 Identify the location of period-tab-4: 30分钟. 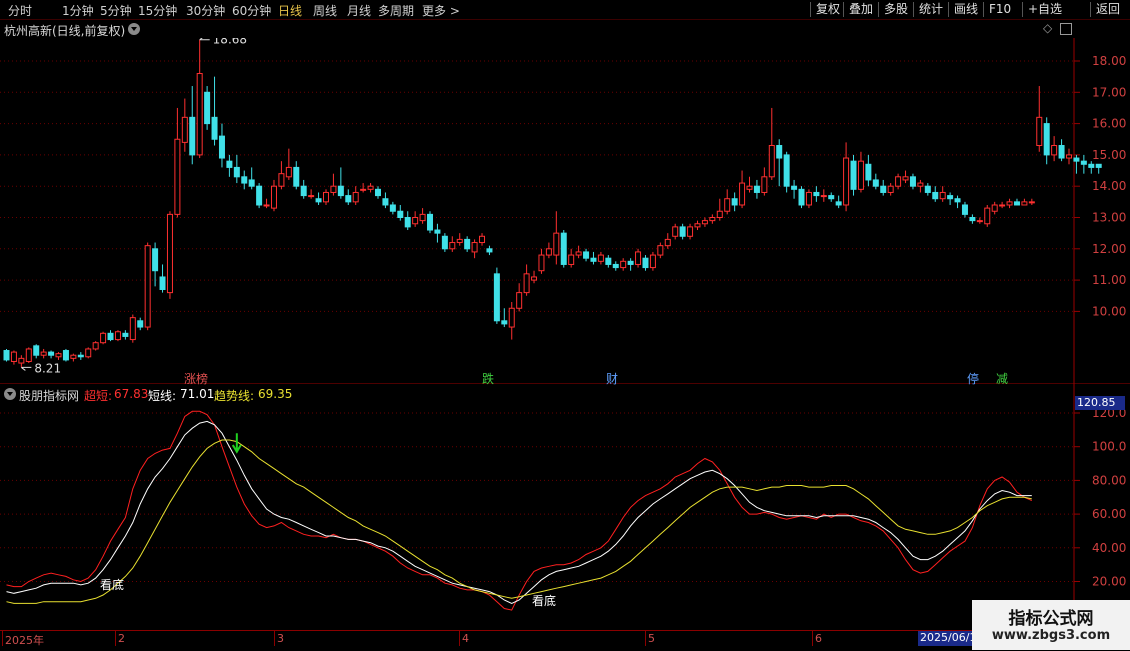
(205, 10).